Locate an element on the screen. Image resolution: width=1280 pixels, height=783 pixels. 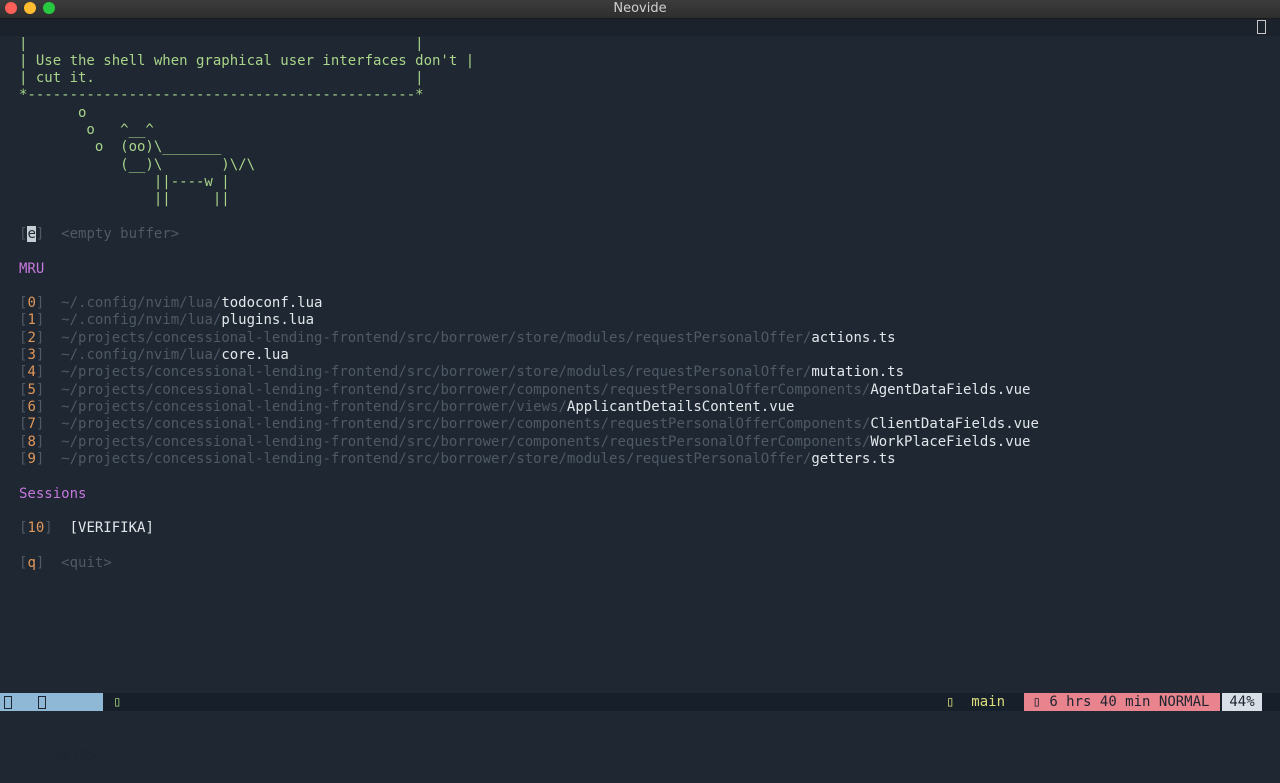
mru-item: [3] ~/.config/nvim/lua/core.lua is located at coordinates (154, 355).